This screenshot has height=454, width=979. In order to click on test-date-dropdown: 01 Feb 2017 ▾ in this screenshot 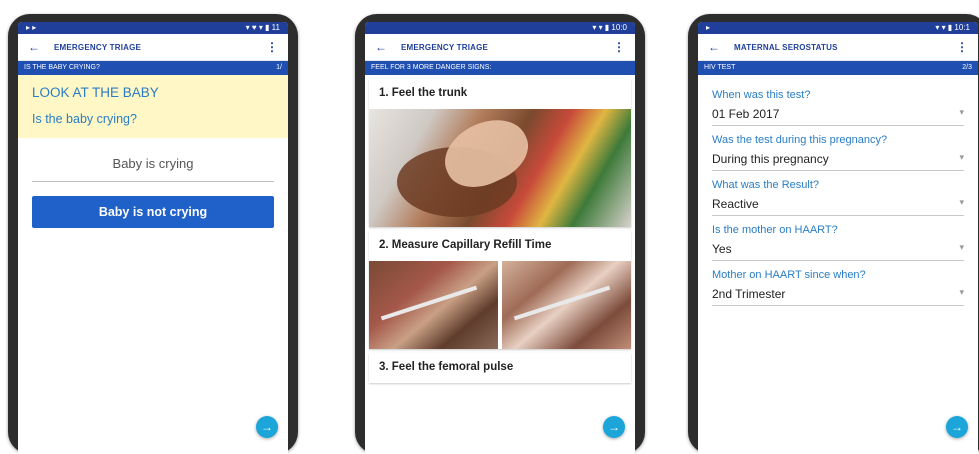, I will do `click(838, 113)`.